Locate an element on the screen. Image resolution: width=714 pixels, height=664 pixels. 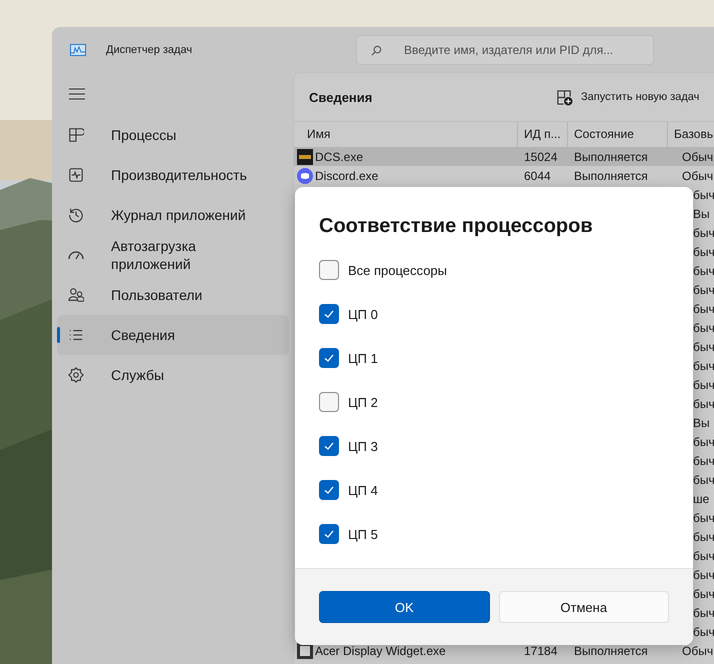
search-icon is located at coordinates (376, 50).